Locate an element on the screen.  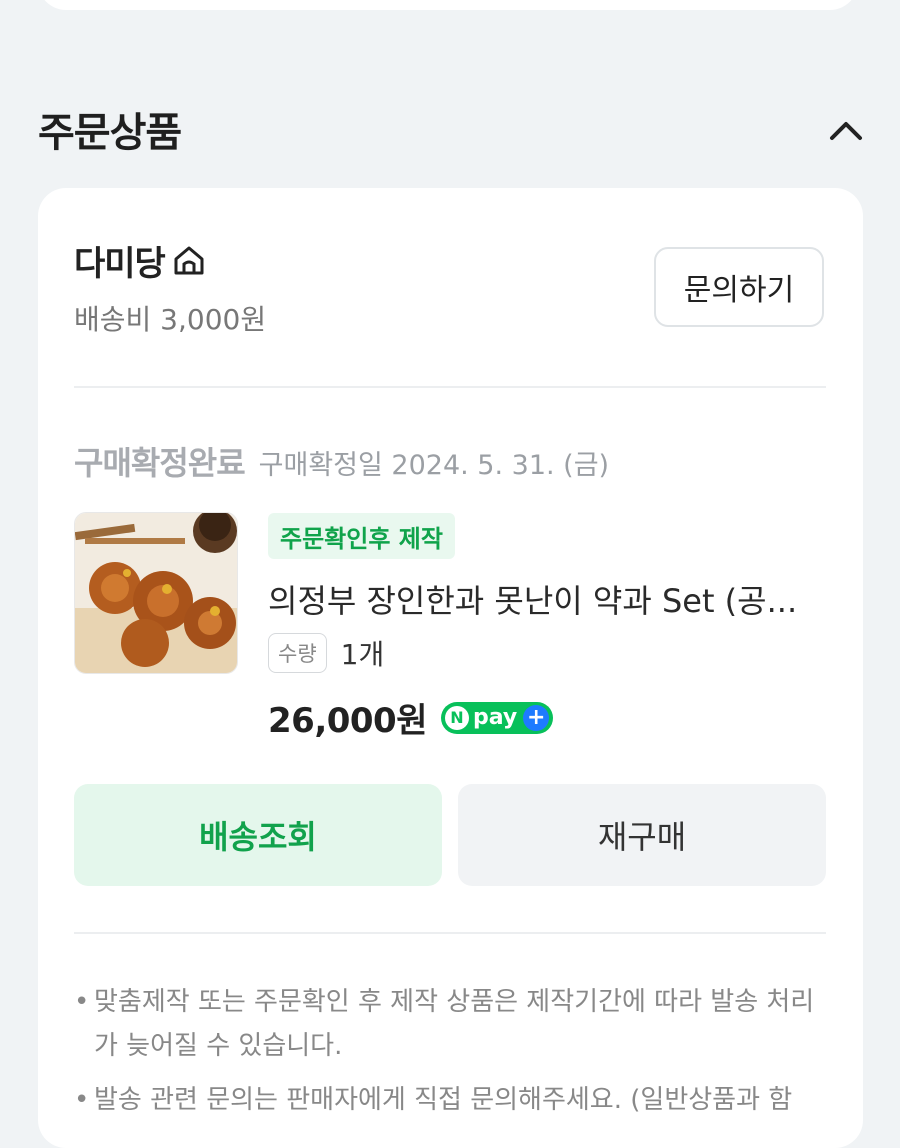
notice-item: • 발송 관련 문의는 판매자에게 직접 문의해주세요. (일반상품과 함 is located at coordinates (454, 1100).